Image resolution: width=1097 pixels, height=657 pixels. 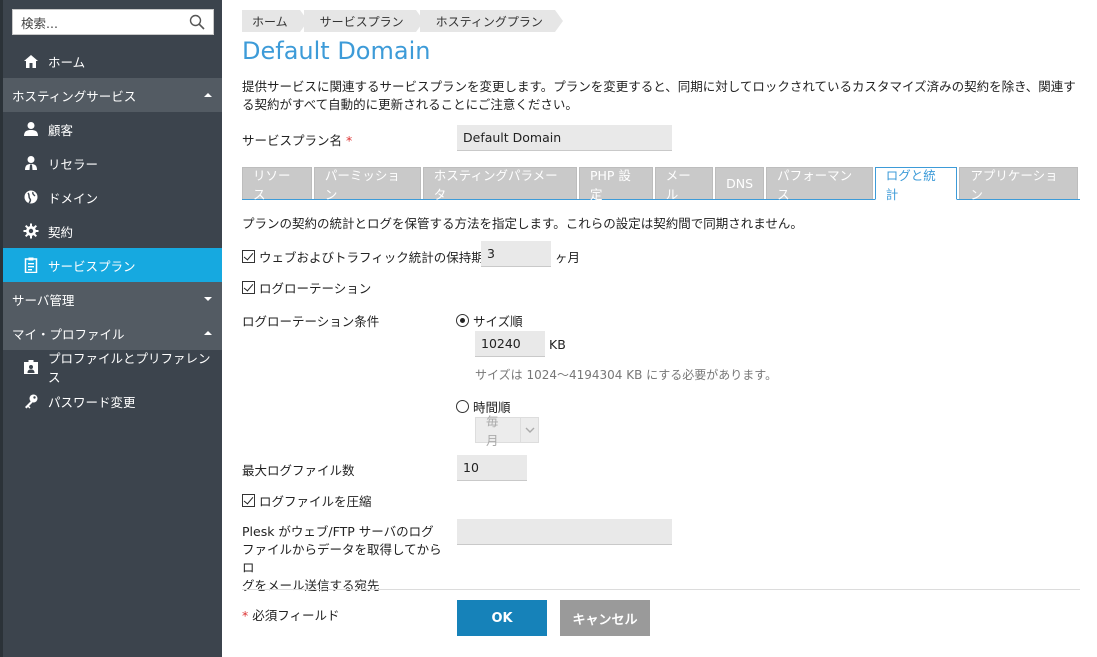 What do you see at coordinates (31, 129) in the screenshot?
I see `user-icon` at bounding box center [31, 129].